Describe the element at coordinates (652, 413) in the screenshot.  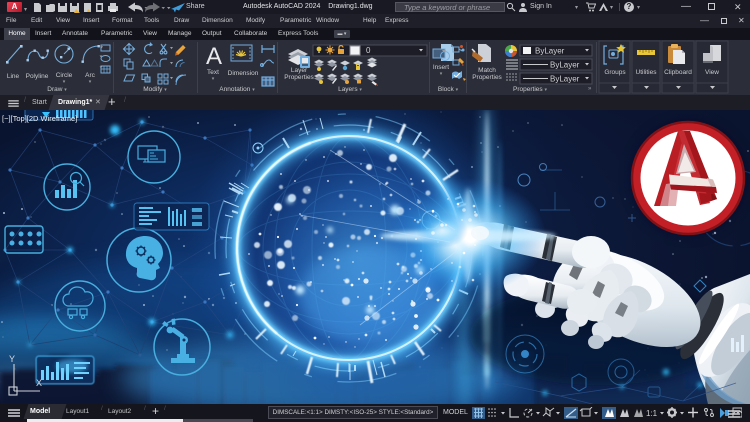
I see `svg-text: 1:1` at that location.